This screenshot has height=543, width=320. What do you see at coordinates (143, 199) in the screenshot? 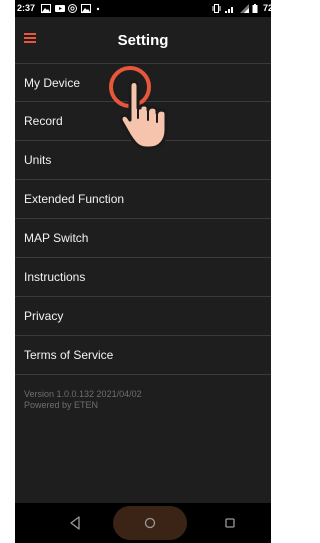
I see `menu-item-extended-function: Extended Function` at bounding box center [143, 199].